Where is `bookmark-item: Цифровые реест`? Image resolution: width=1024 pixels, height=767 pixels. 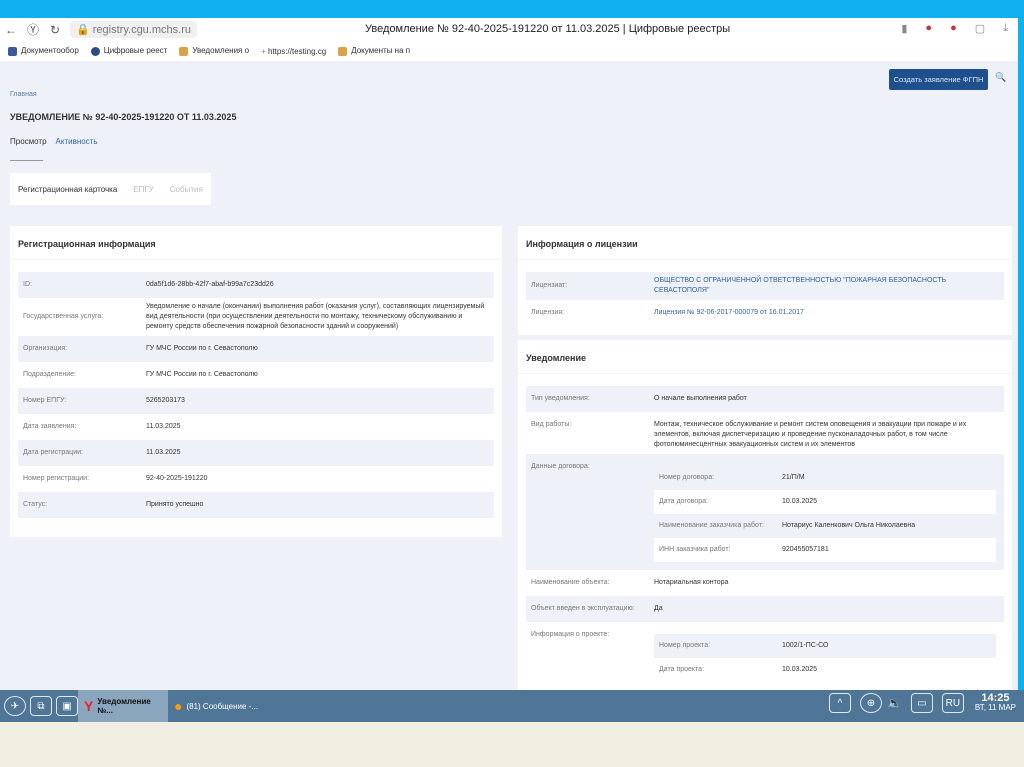 bookmark-item: Цифровые реест is located at coordinates (128, 51).